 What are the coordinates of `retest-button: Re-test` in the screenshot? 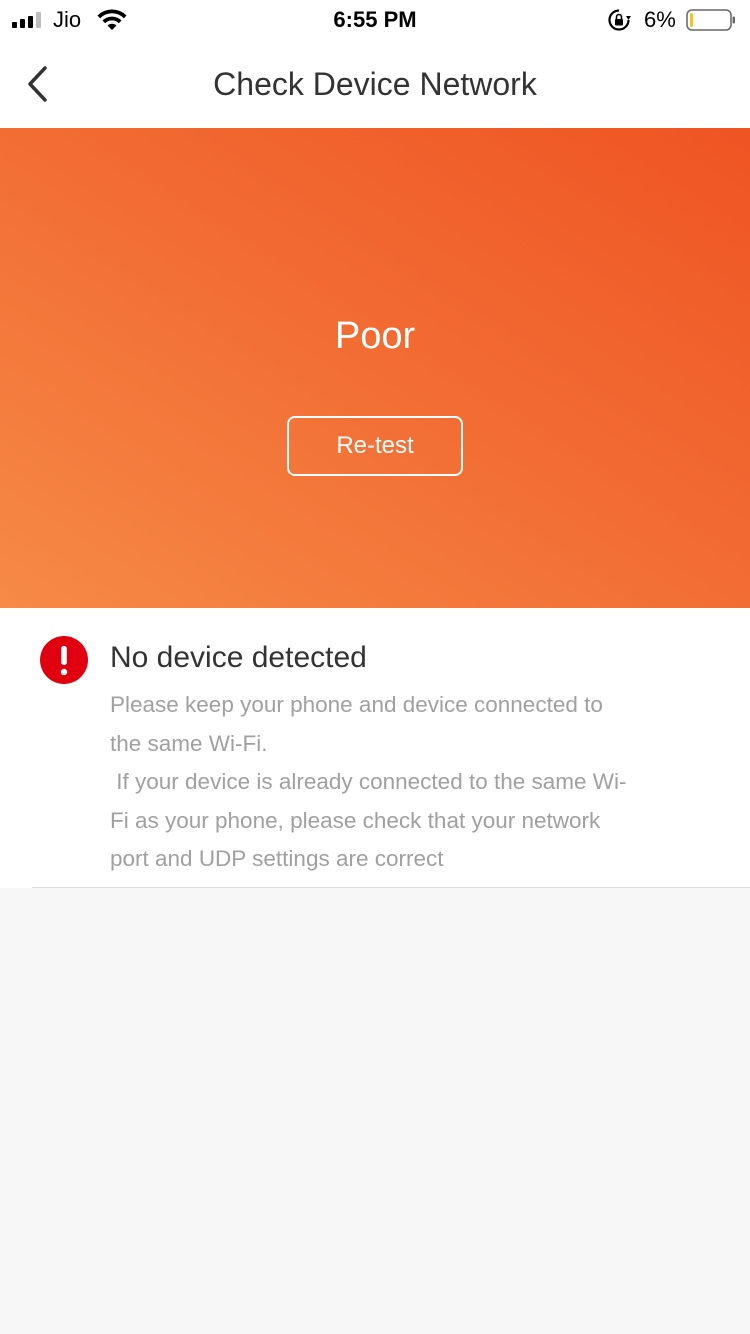 It's located at (375, 446).